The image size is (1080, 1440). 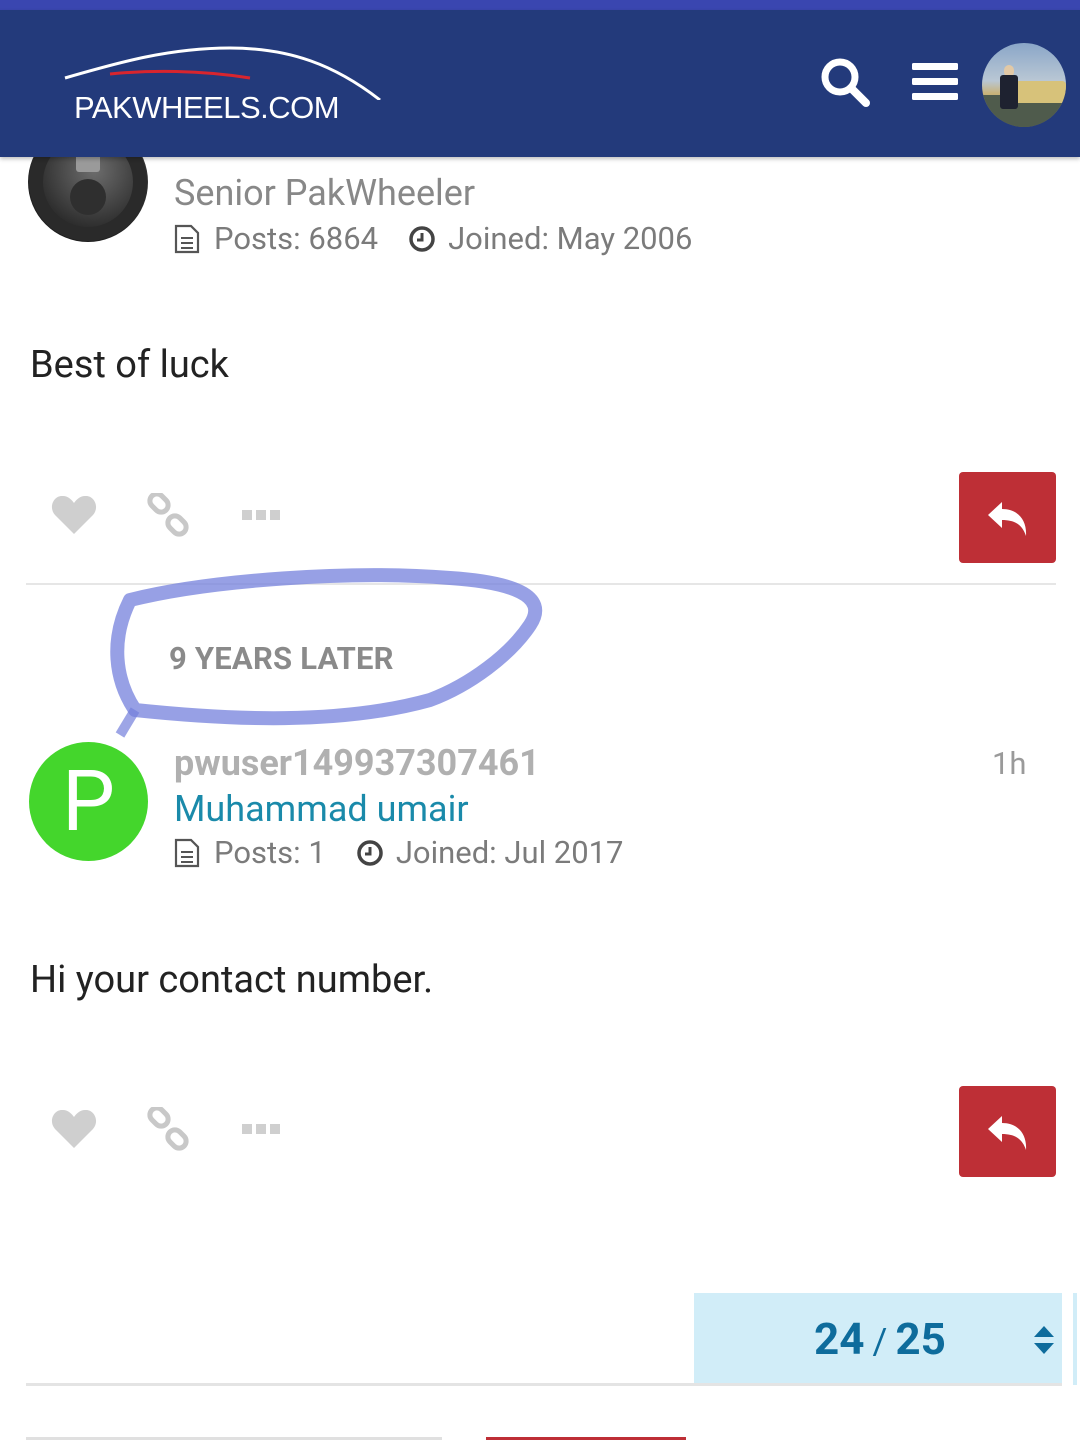 I want to click on pakwheels-logo: PAKWHEELS.COM, so click(x=225, y=85).